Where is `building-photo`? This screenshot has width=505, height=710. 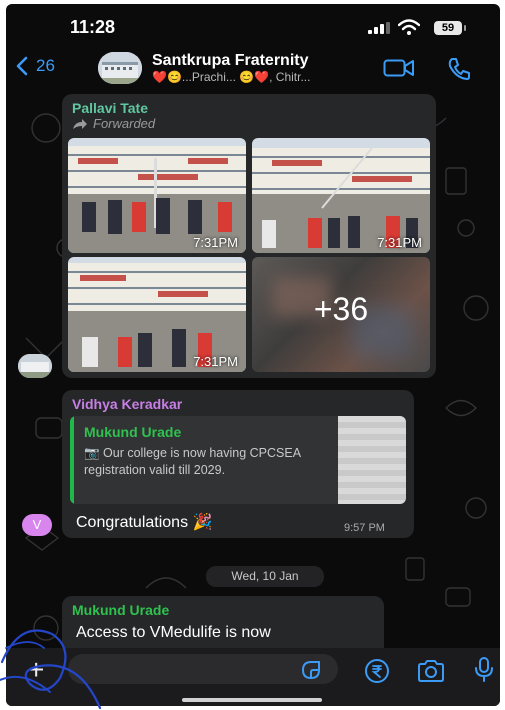 building-photo is located at coordinates (120, 68).